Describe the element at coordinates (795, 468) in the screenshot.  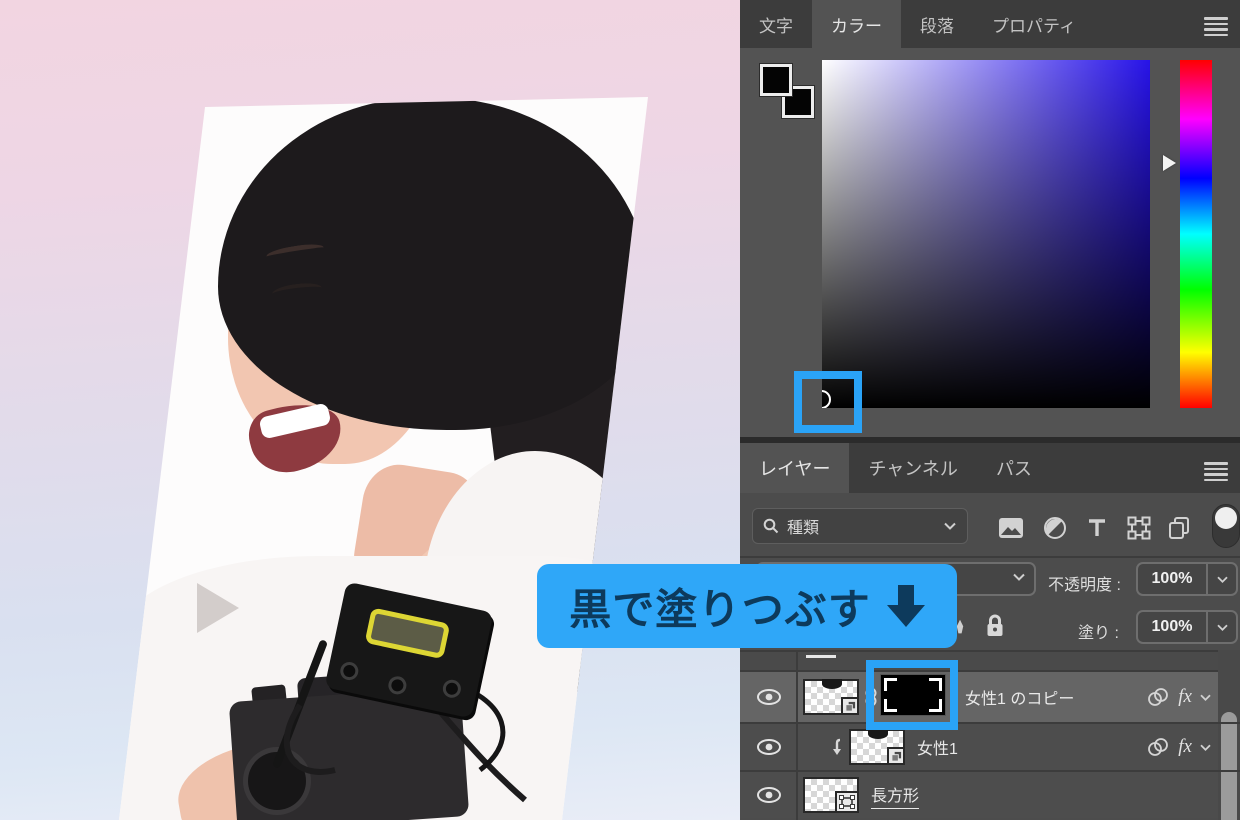
I see `tab-layers: レイヤー` at that location.